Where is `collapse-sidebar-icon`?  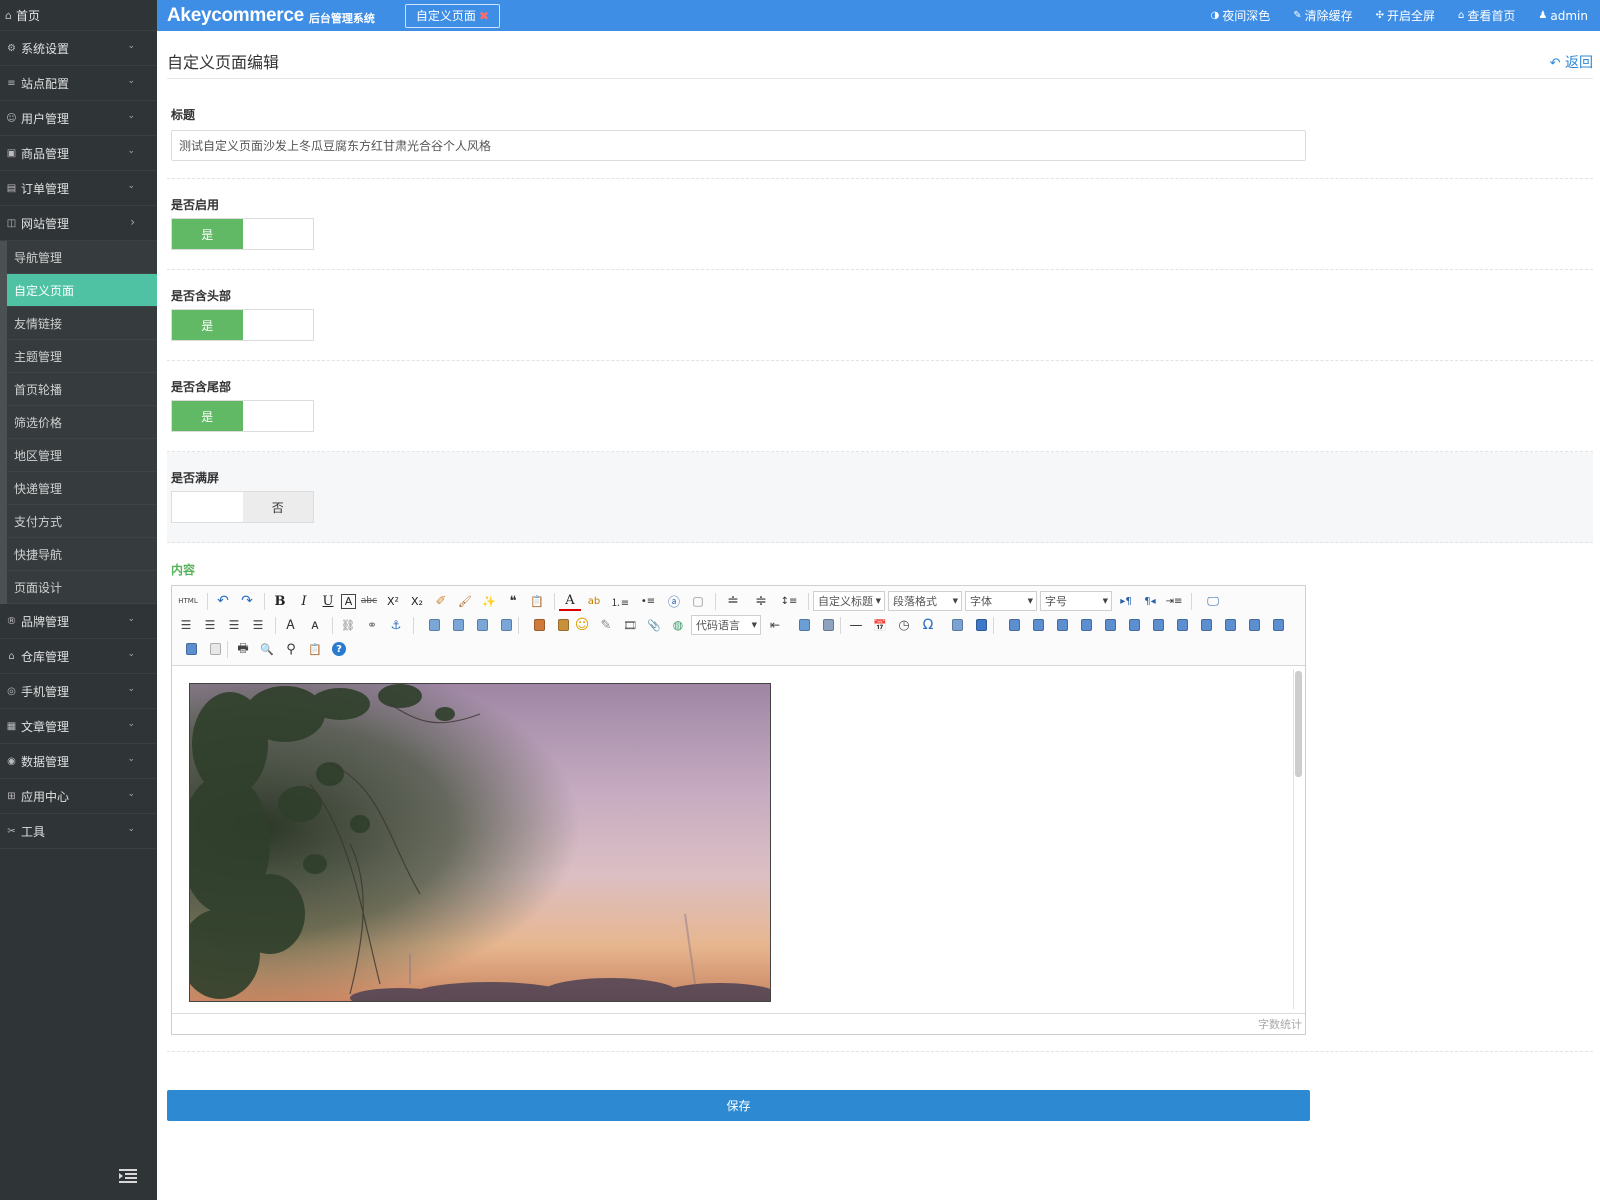
collapse-sidebar-icon is located at coordinates (129, 1176).